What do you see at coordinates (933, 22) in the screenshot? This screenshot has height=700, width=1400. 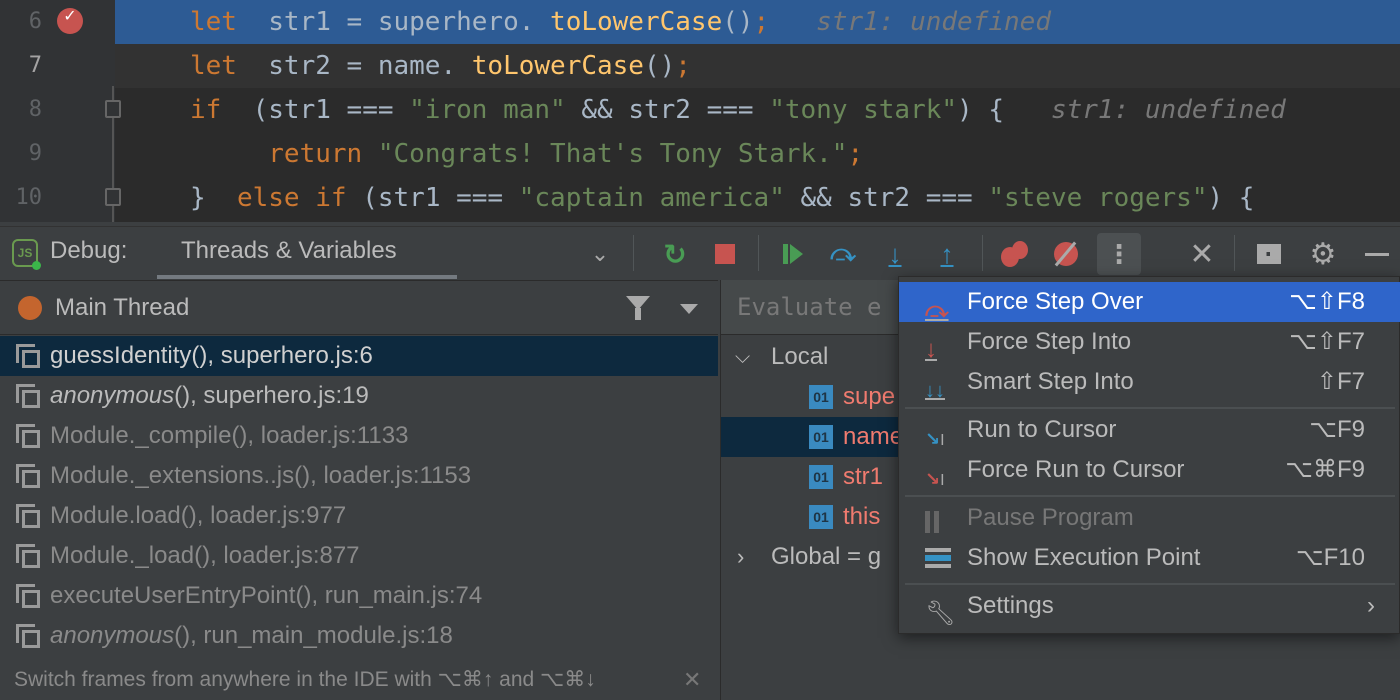 I see `inline-value-hint: str1: undefined` at bounding box center [933, 22].